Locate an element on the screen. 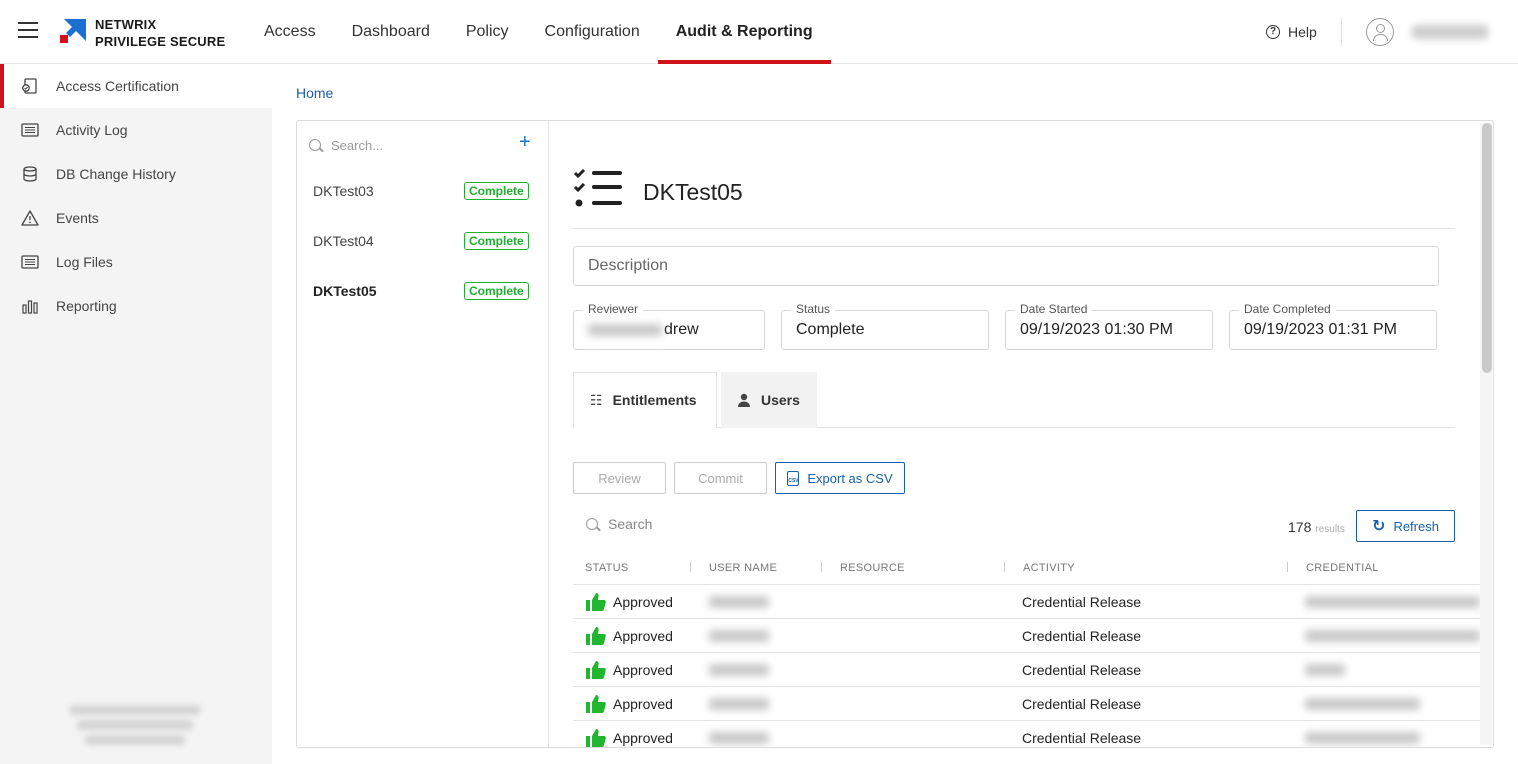  commit-button: Commit is located at coordinates (720, 478).